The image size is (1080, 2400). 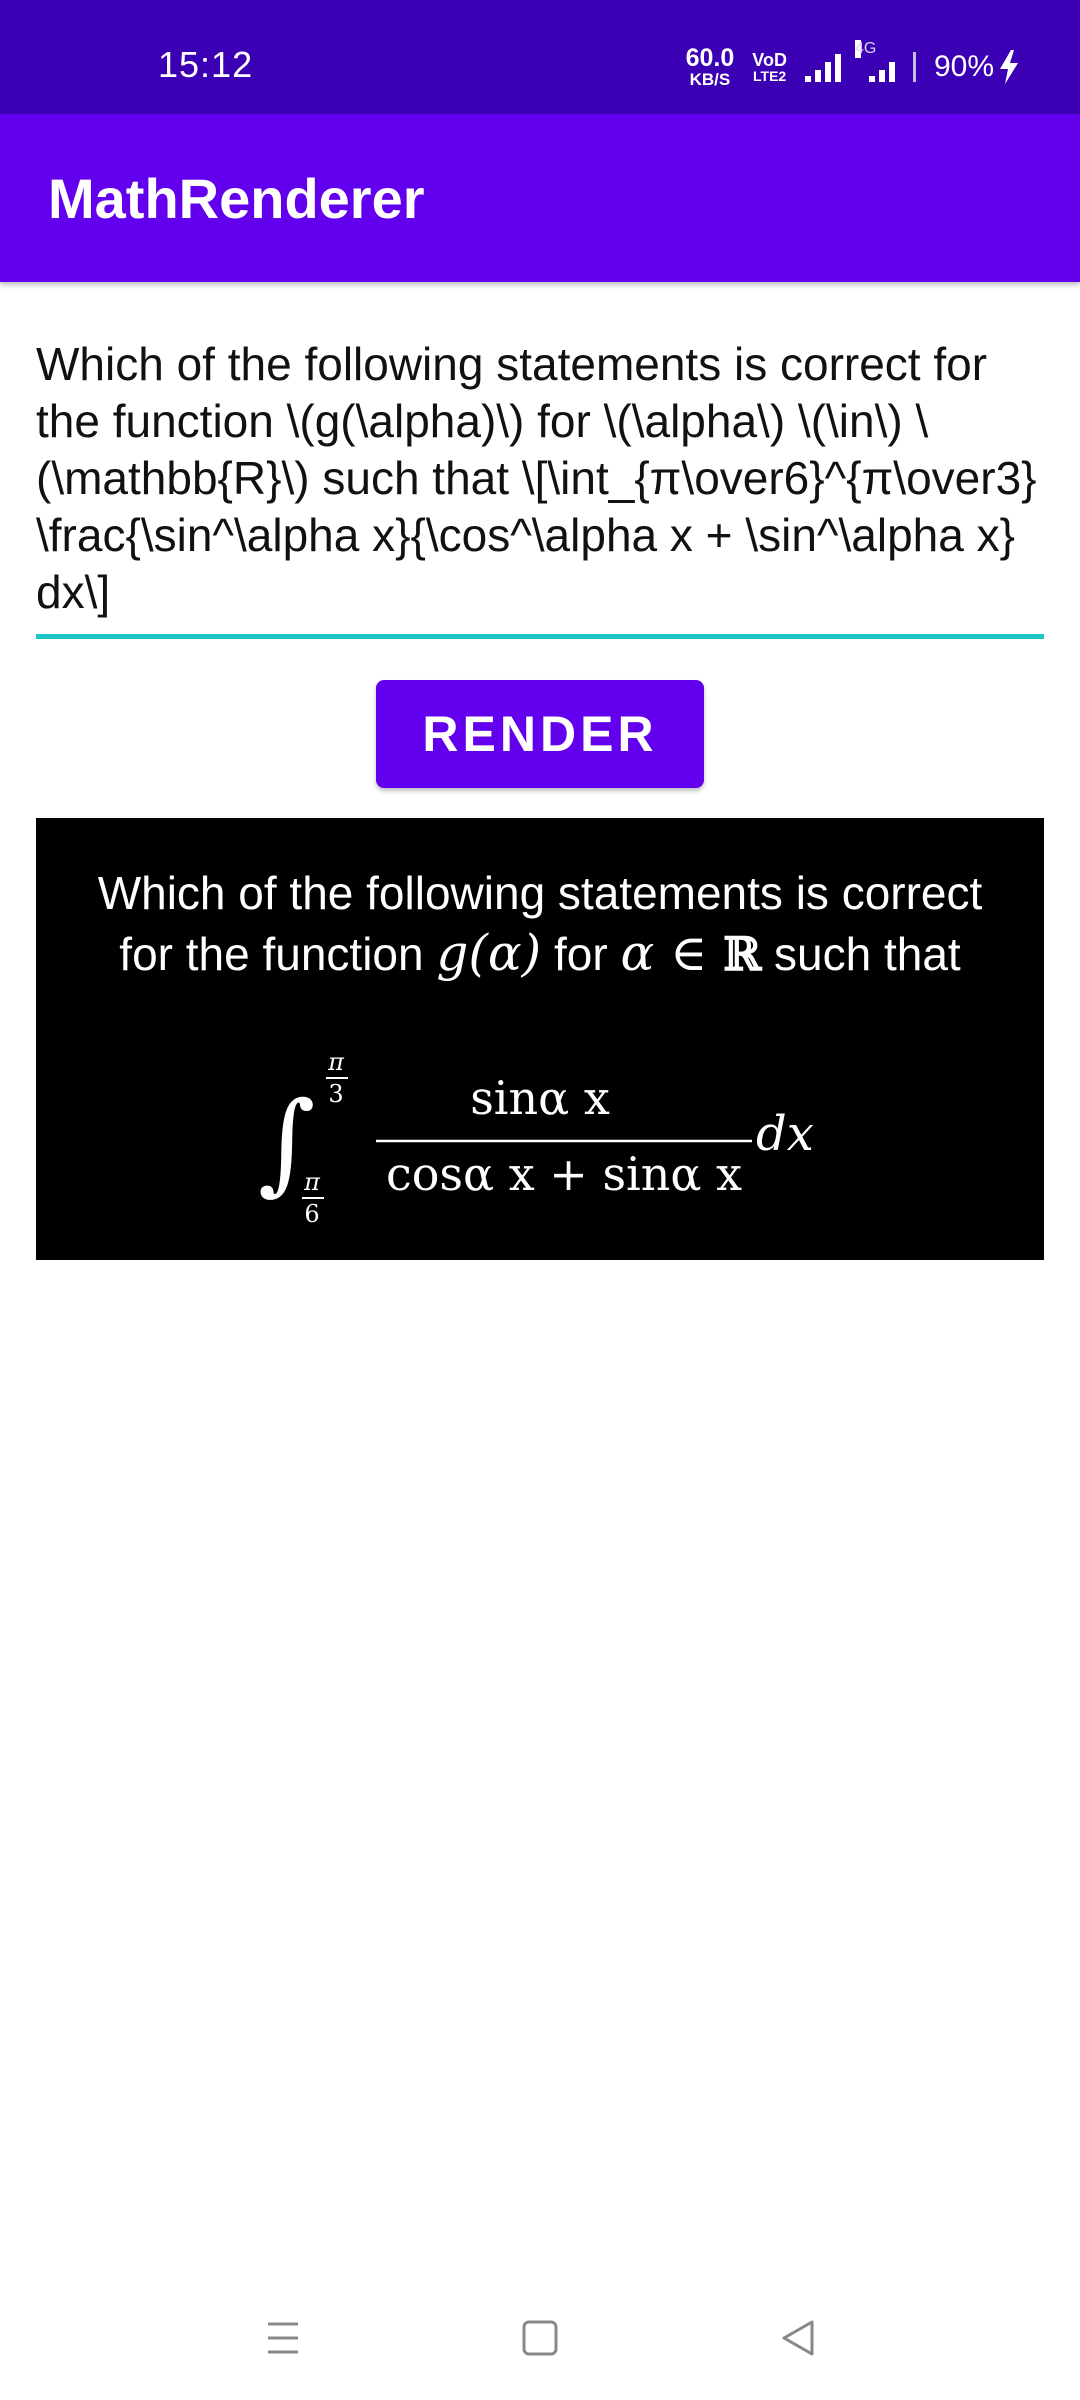 I want to click on battery-percent: 90%, so click(x=963, y=66).